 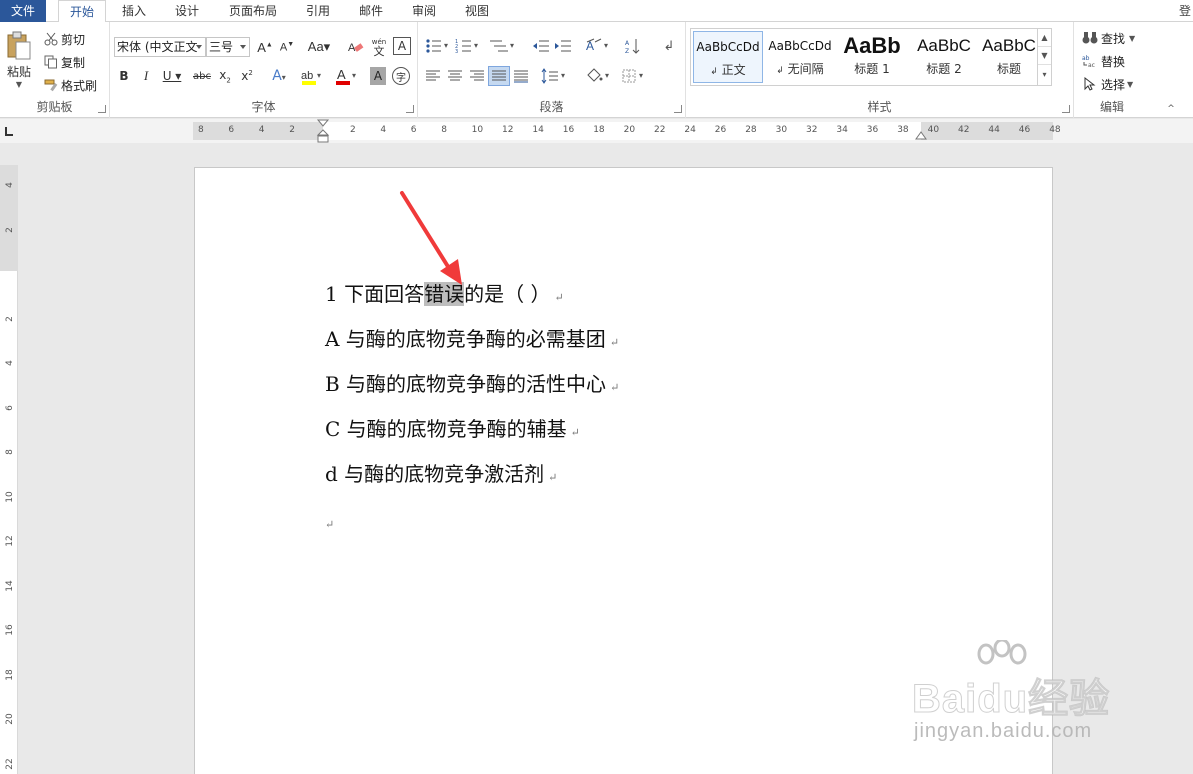 I want to click on sort-button: AZ, so click(x=633, y=46).